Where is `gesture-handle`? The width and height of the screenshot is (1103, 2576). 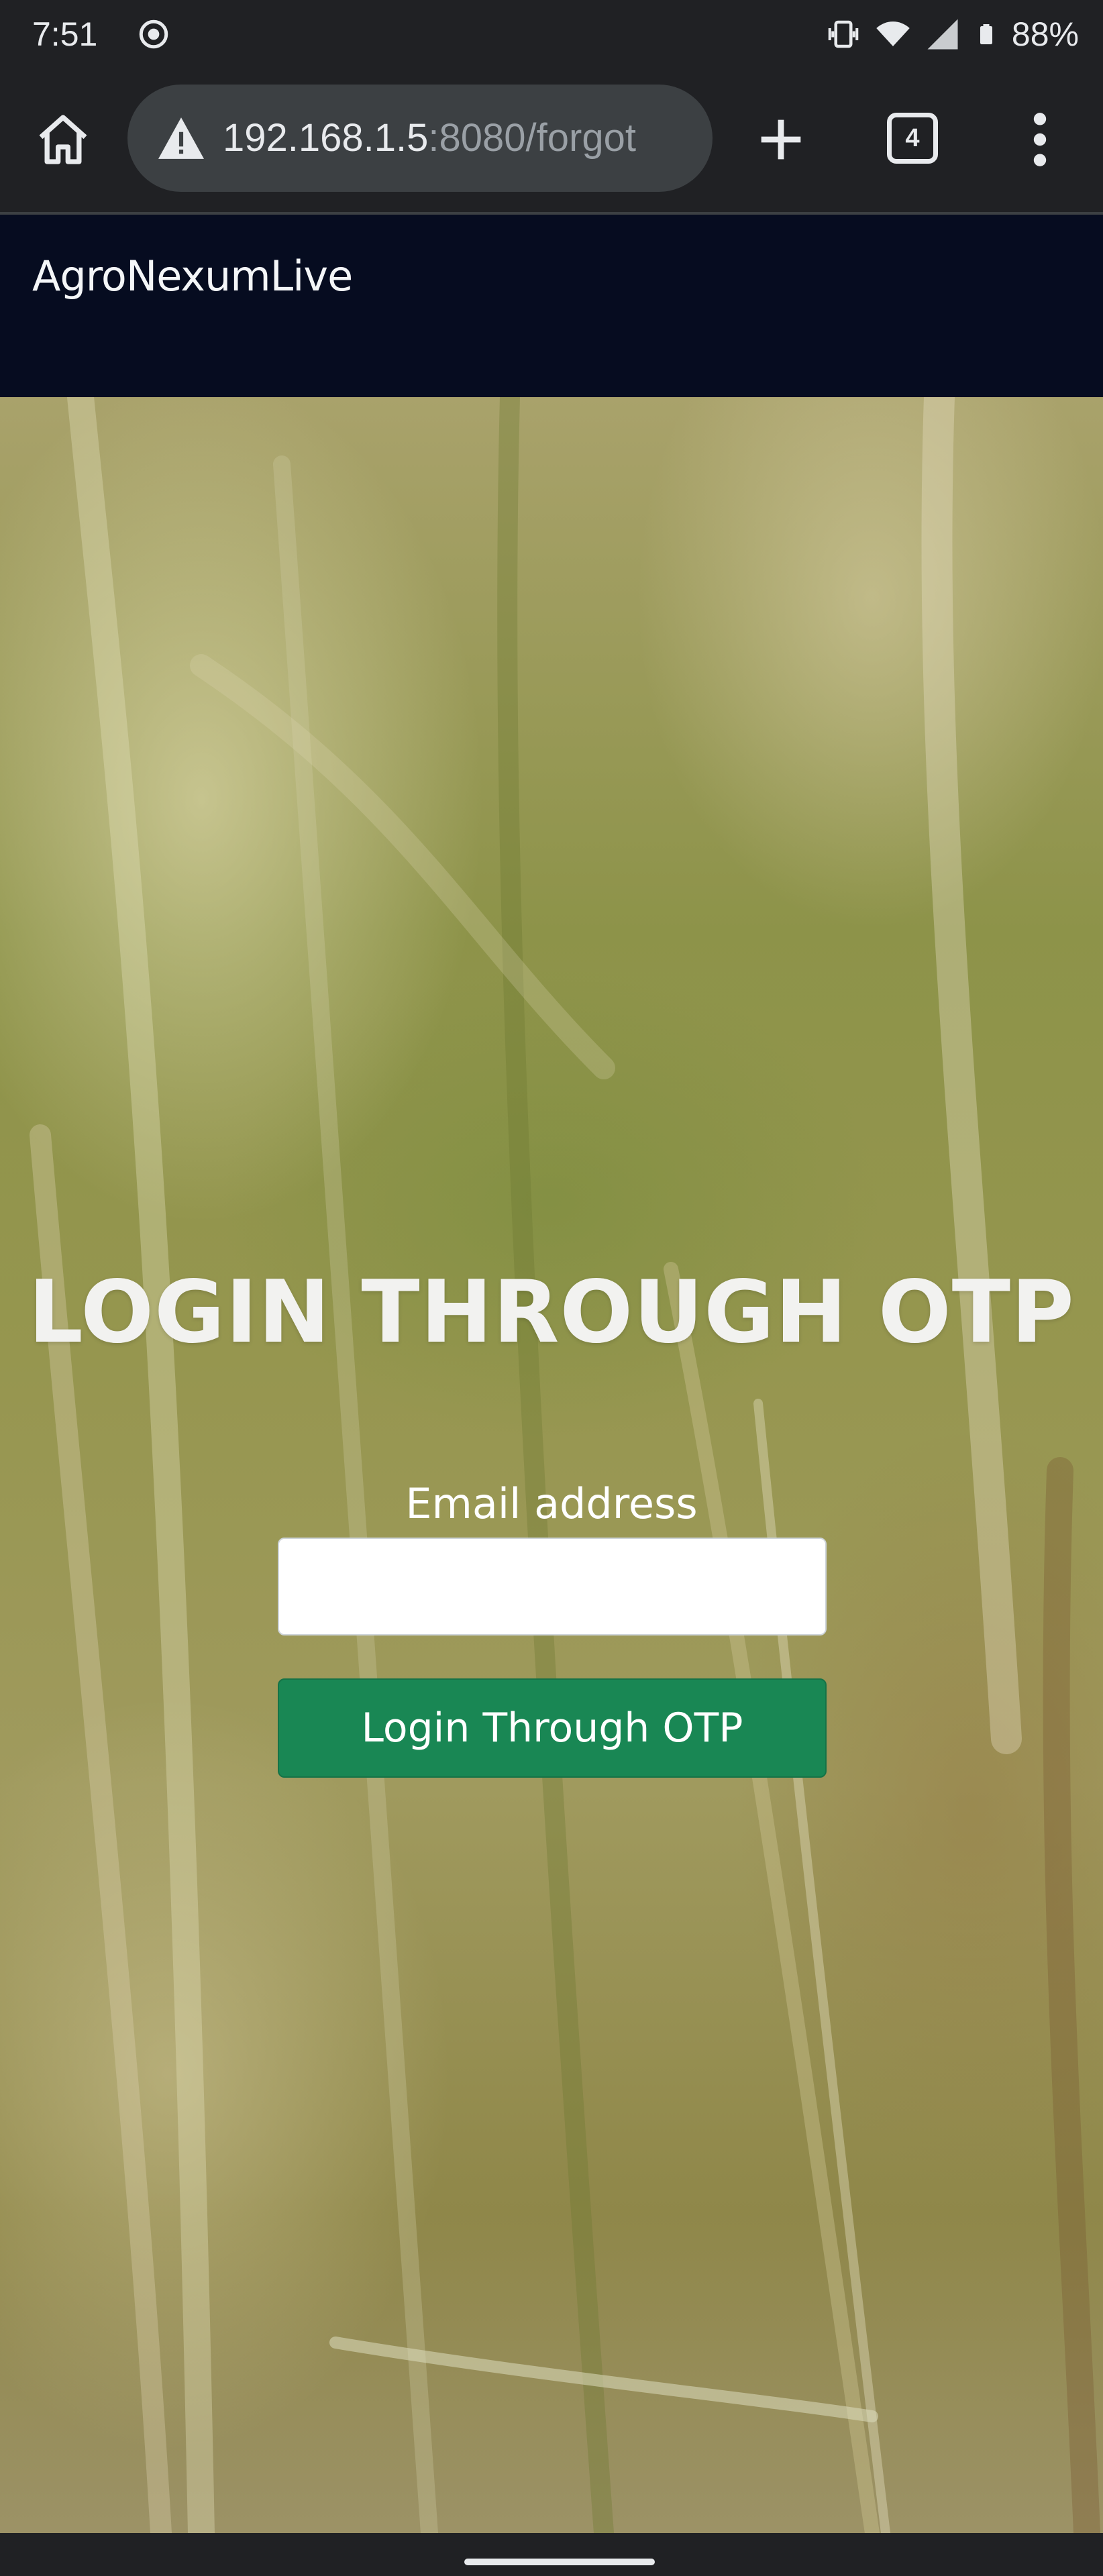
gesture-handle is located at coordinates (560, 2562).